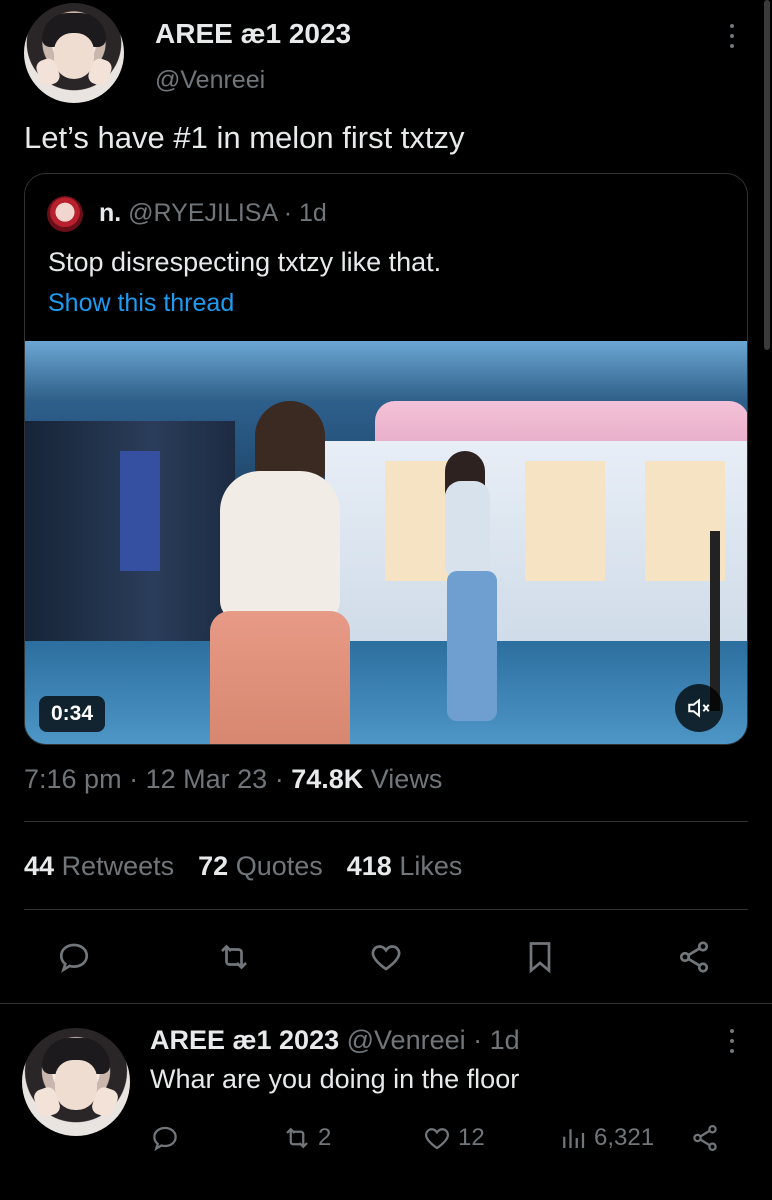 The width and height of the screenshot is (772, 1200). Describe the element at coordinates (72, 714) in the screenshot. I see `video-duration: 0:34` at that location.